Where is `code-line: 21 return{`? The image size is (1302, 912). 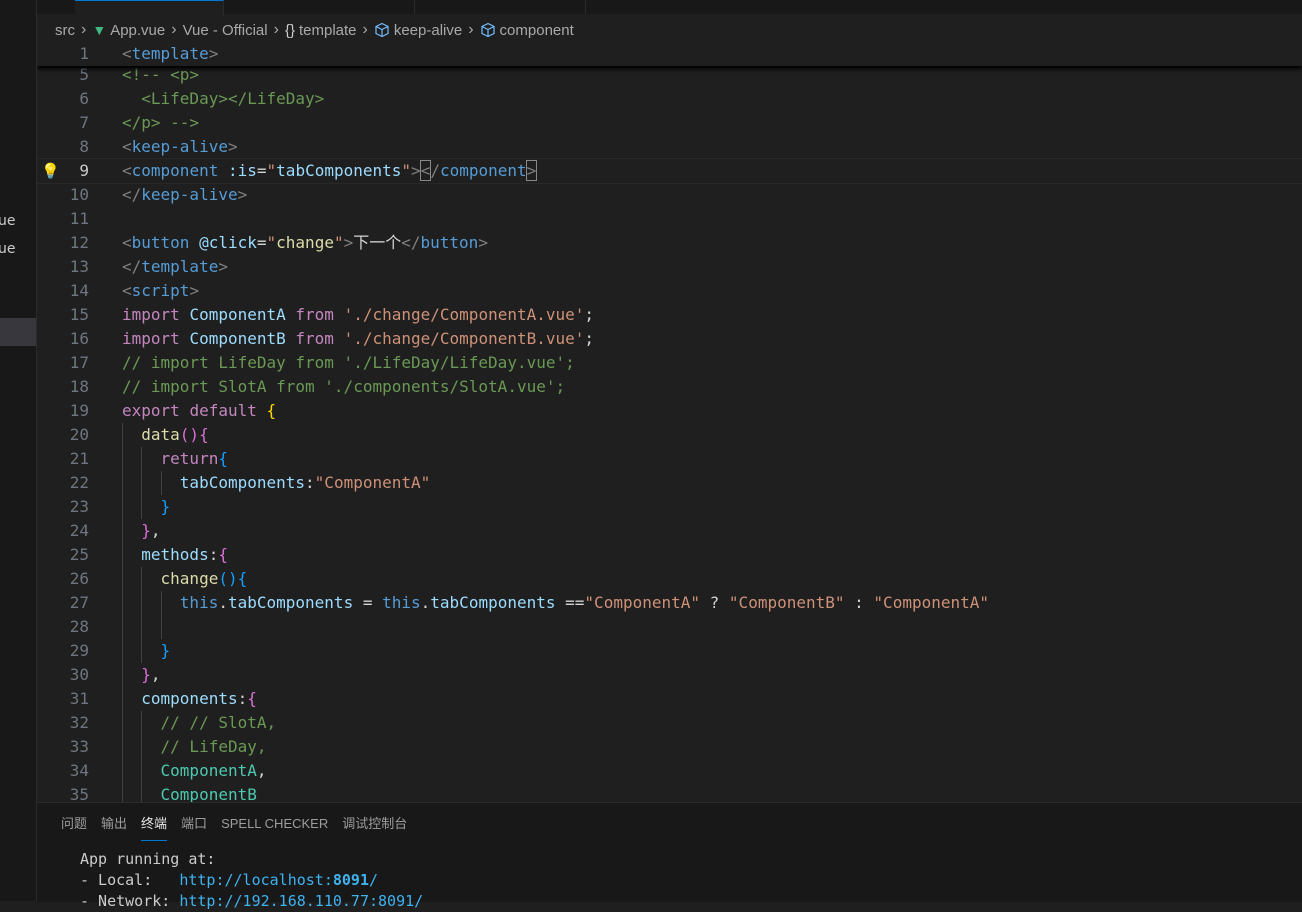
code-line: 21 return{ is located at coordinates (669, 459).